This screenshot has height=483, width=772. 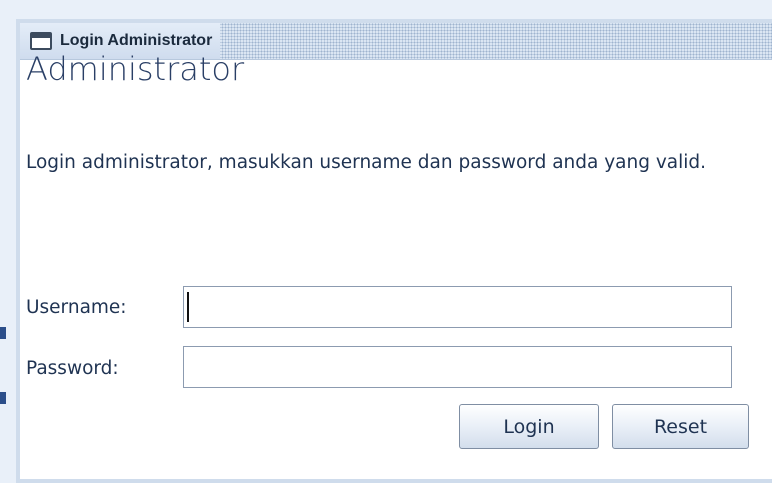 I want to click on text-caret, so click(x=188, y=307).